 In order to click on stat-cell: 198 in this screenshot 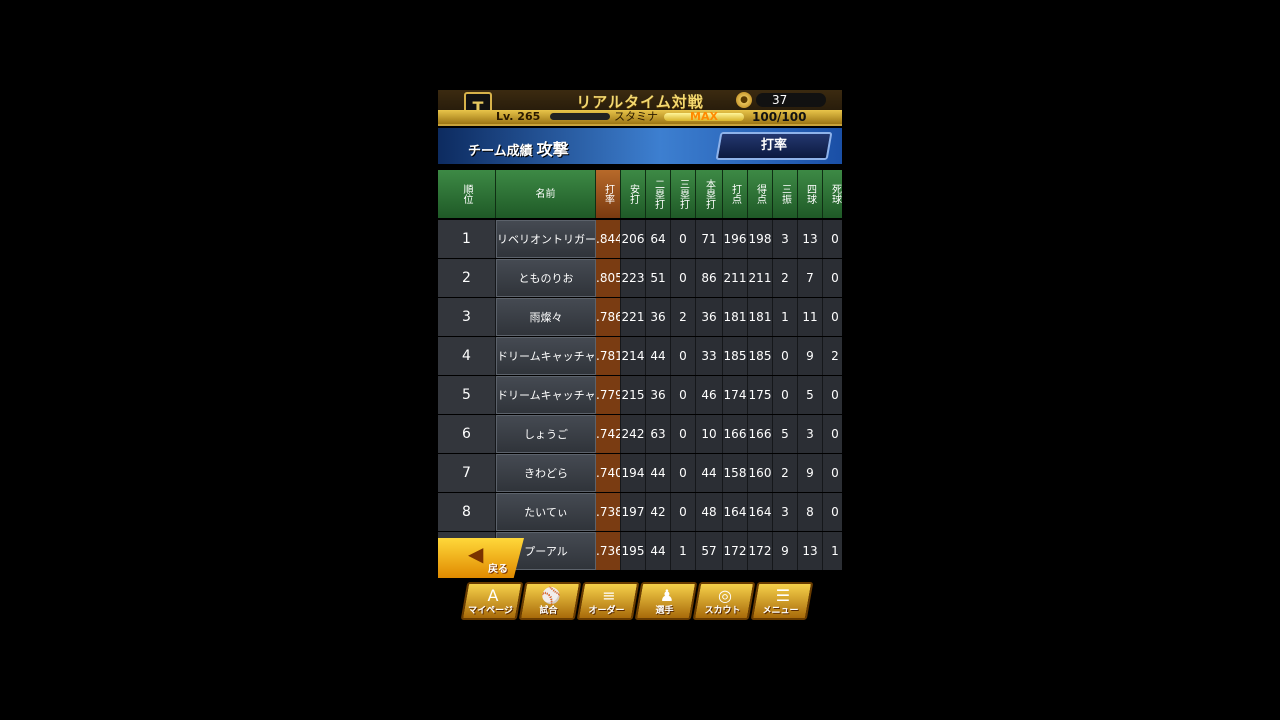, I will do `click(760, 239)`.